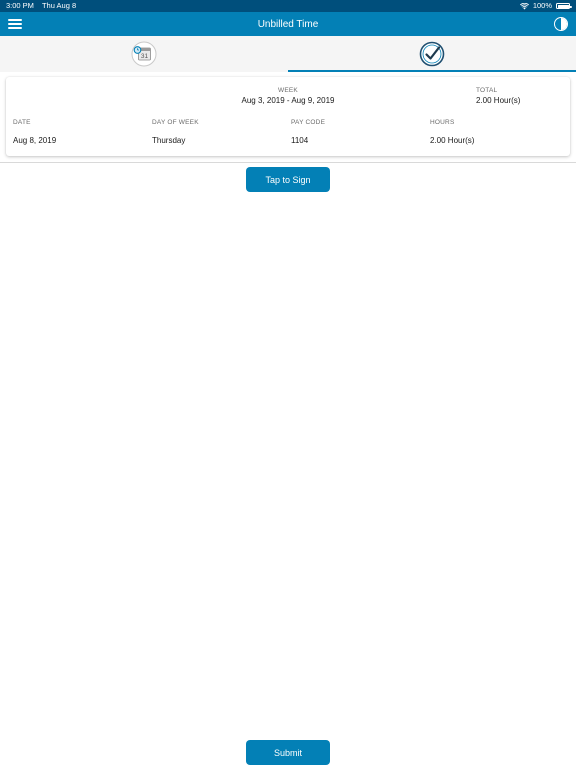 The image size is (576, 768). What do you see at coordinates (59, 5) in the screenshot?
I see `status-date: Thu Aug 8` at bounding box center [59, 5].